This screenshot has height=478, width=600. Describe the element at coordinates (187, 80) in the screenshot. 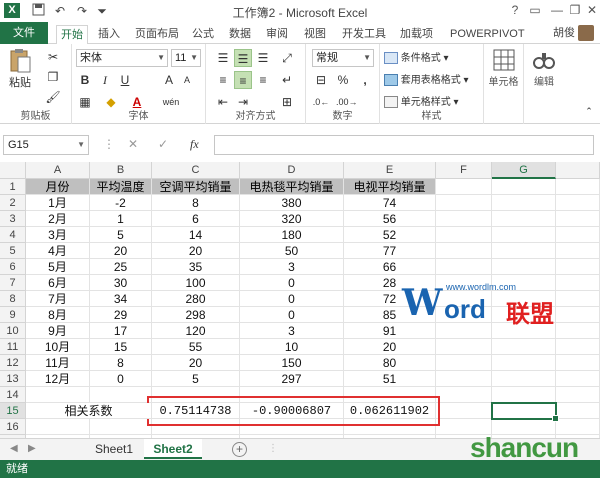

I see `shrink-font-button: A` at that location.